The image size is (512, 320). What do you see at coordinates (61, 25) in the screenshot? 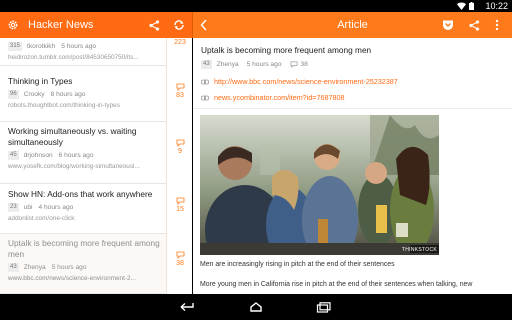
I see `app-title: Hacker News` at bounding box center [61, 25].